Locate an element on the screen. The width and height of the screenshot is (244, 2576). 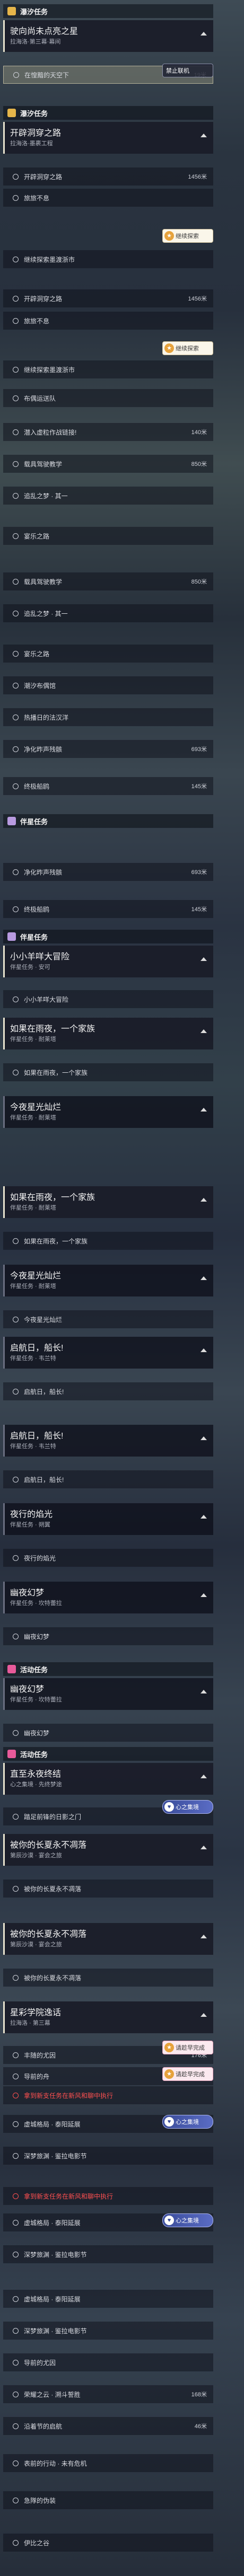
quest-entry: 小小羊咩大冒险 伴星任务 · 安可 is located at coordinates (108, 961).